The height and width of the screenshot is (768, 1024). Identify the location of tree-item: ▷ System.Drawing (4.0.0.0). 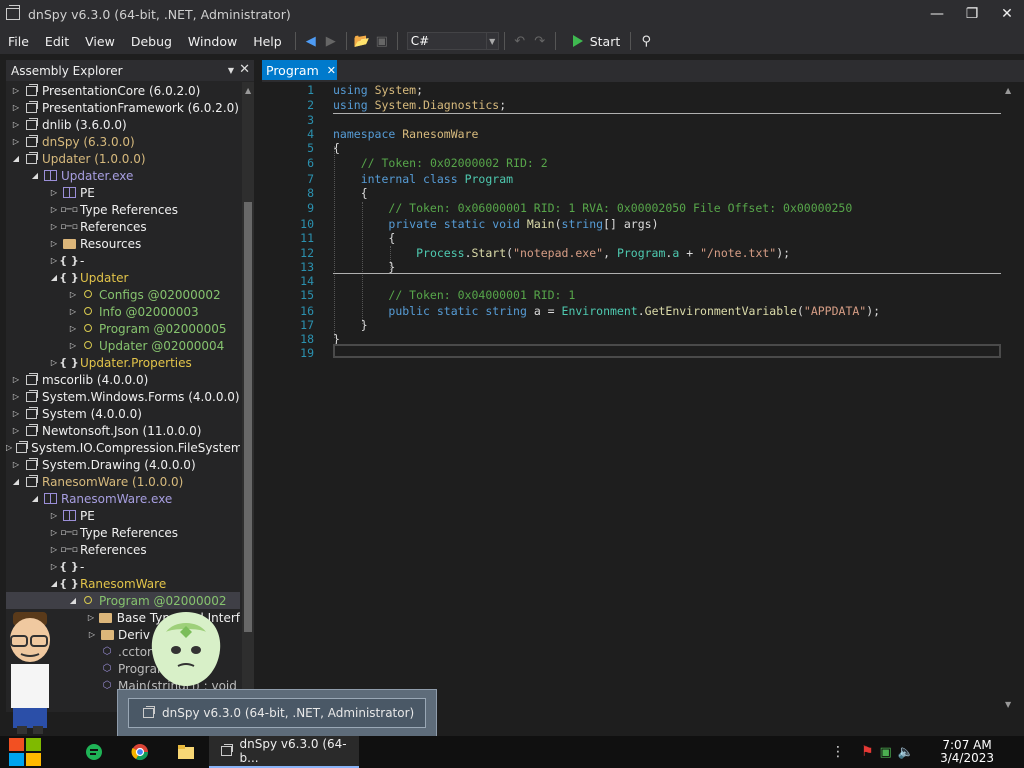
(123, 464).